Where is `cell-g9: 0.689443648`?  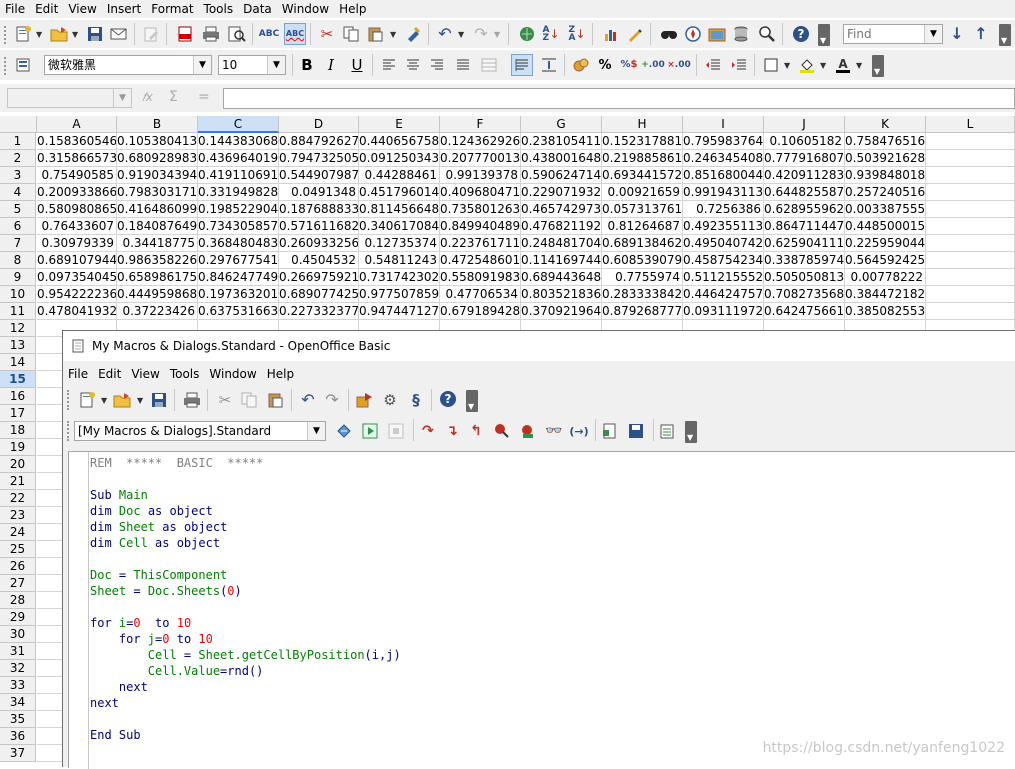 cell-g9: 0.689443648 is located at coordinates (561, 277).